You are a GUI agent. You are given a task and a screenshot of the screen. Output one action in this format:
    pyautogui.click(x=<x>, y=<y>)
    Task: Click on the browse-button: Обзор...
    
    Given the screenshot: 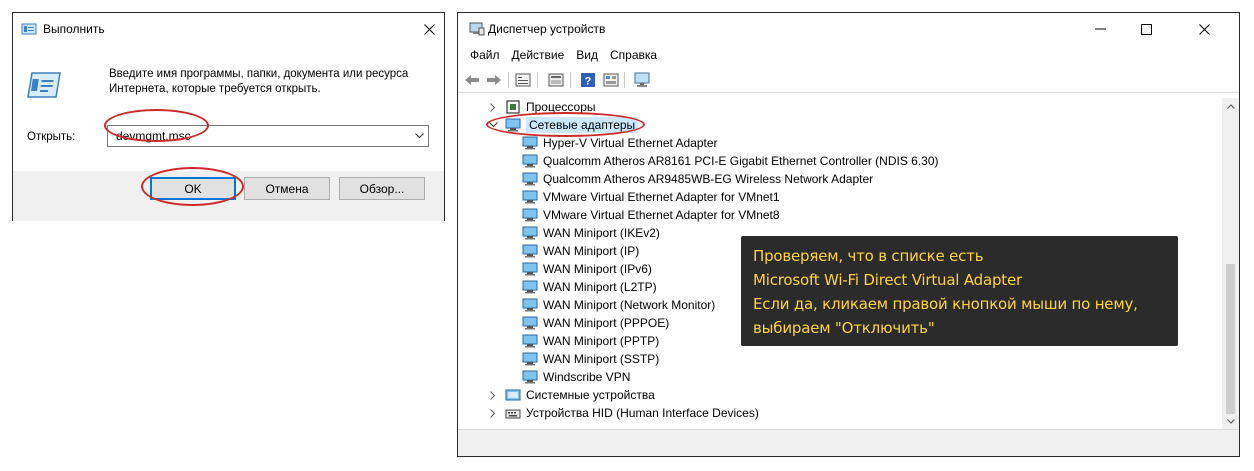 What is the action you would take?
    pyautogui.click(x=382, y=188)
    